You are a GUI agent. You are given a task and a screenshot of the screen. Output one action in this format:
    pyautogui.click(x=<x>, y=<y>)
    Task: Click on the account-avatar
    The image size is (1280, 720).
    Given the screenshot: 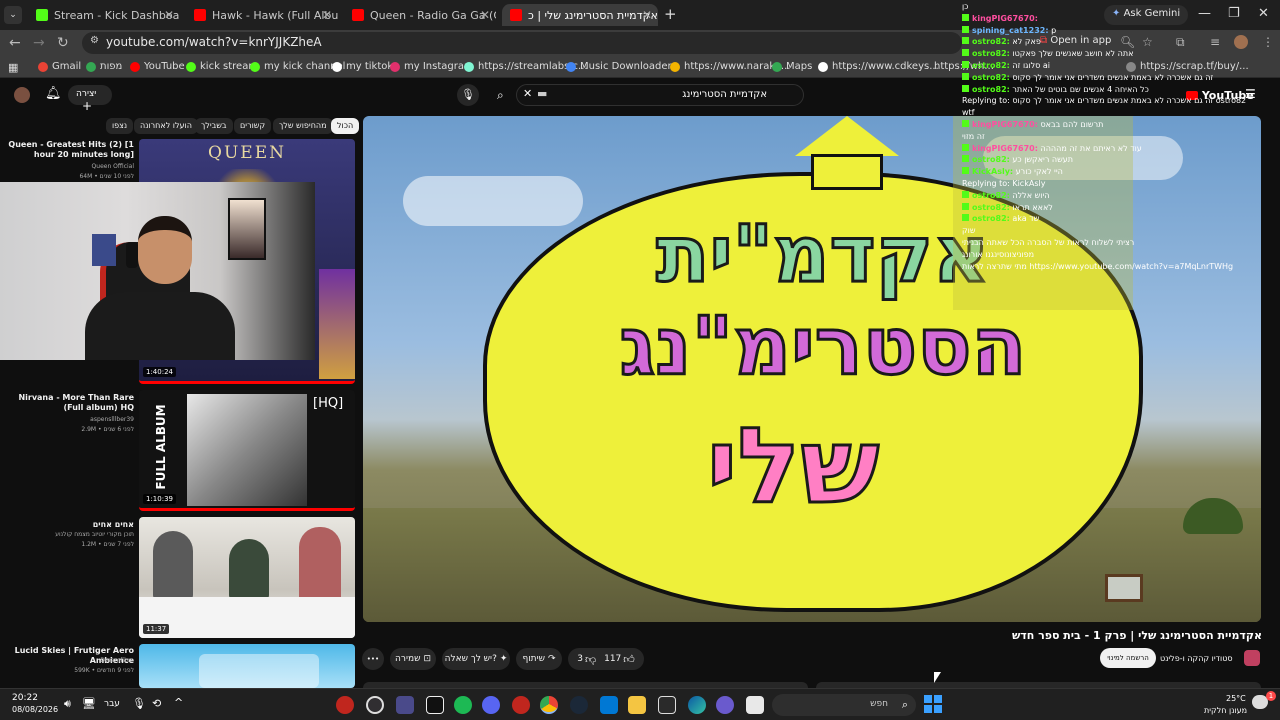 What is the action you would take?
    pyautogui.click(x=22, y=95)
    